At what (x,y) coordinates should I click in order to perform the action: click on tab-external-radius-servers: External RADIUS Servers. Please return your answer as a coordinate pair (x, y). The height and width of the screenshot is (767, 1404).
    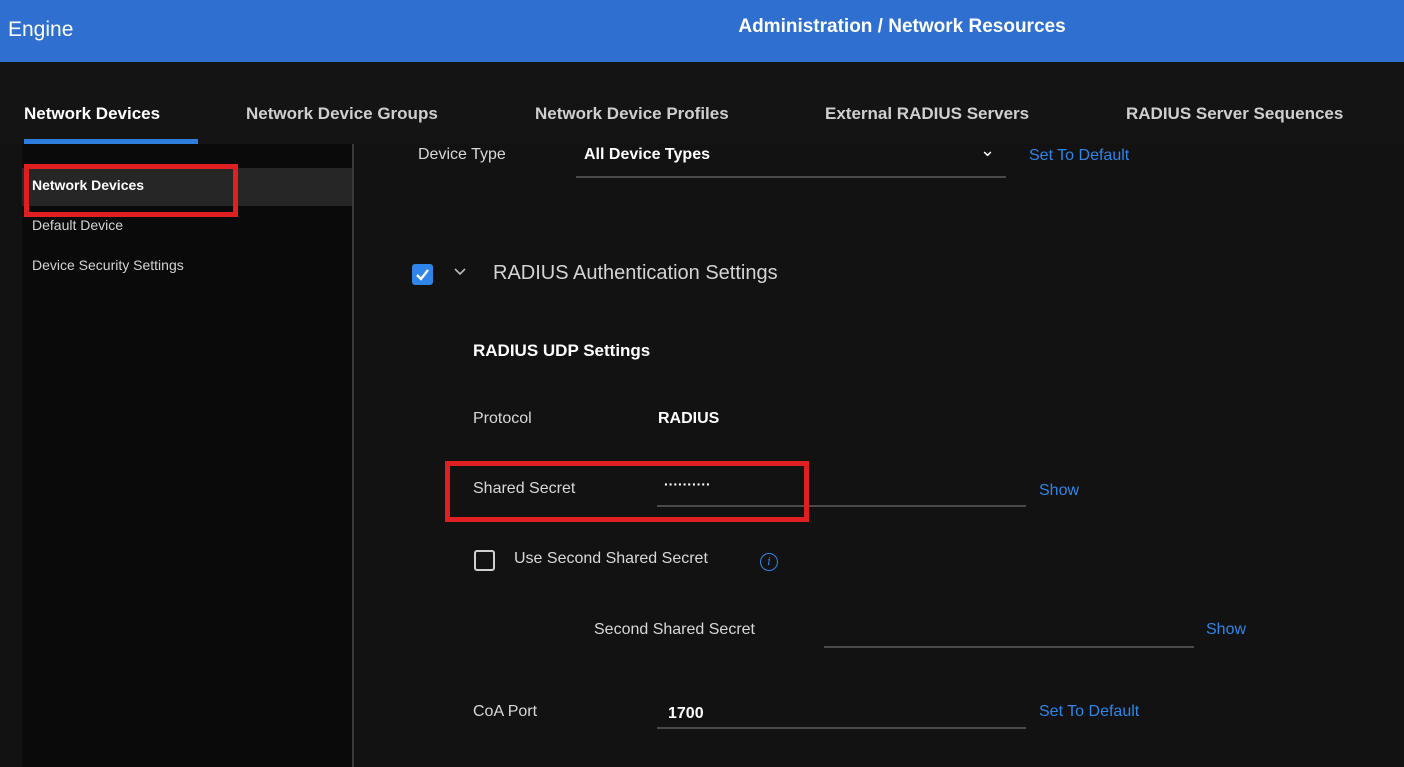
    Looking at the image, I should click on (927, 114).